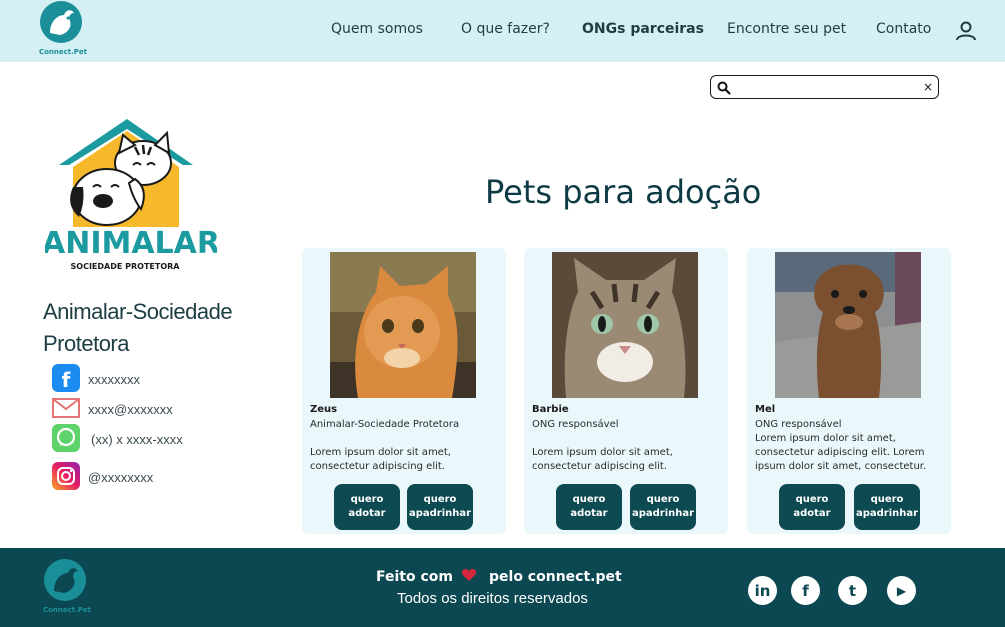 Image resolution: width=1005 pixels, height=627 pixels. What do you see at coordinates (724, 87) in the screenshot?
I see `search-icon` at bounding box center [724, 87].